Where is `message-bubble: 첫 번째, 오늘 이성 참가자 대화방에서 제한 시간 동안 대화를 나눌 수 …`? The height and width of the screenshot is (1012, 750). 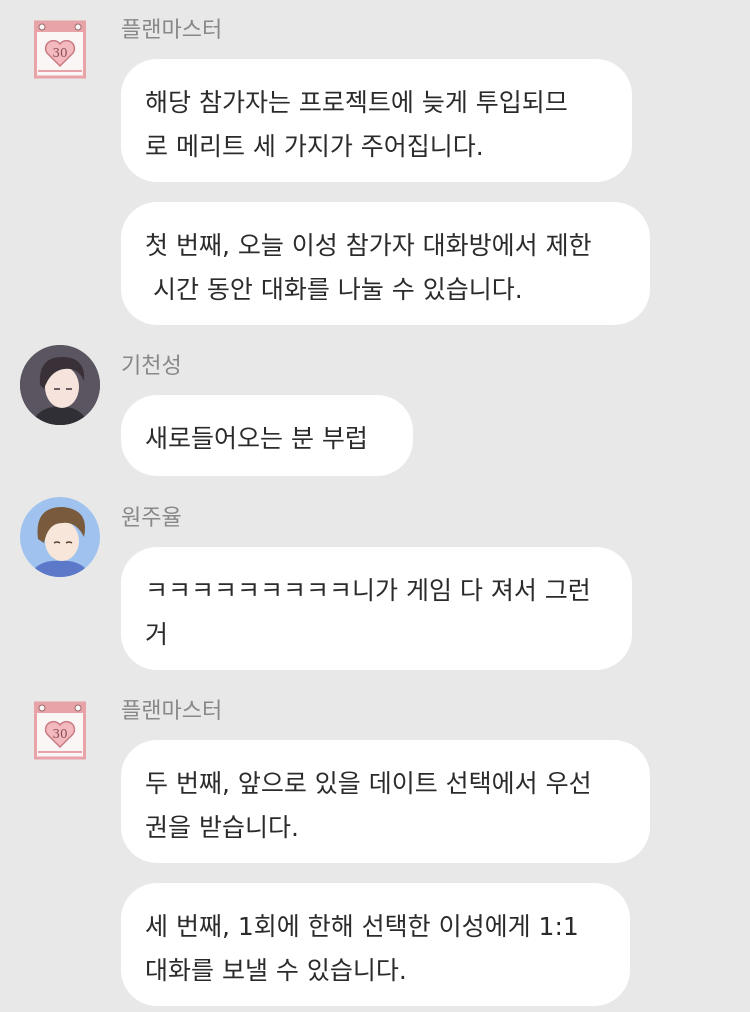 message-bubble: 첫 번째, 오늘 이성 참가자 대화방에서 제한 시간 동안 대화를 나눌 수 … is located at coordinates (385, 263).